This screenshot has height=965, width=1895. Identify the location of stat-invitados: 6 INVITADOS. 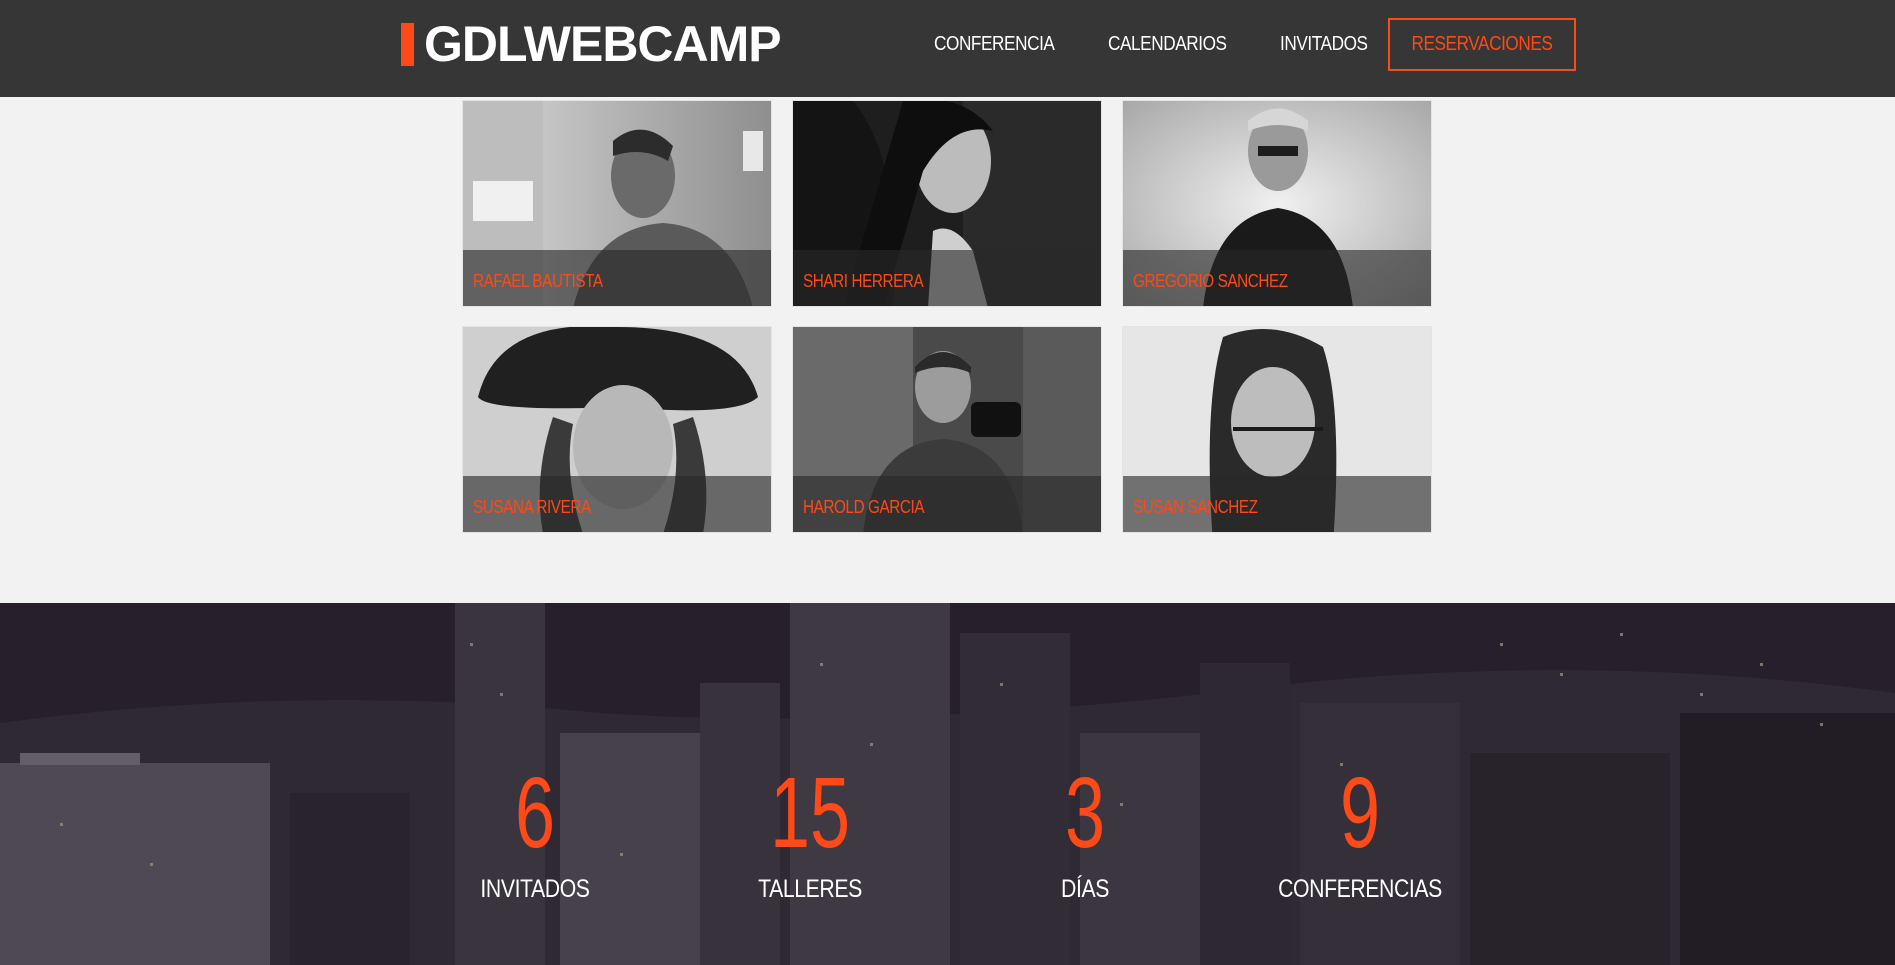
(535, 833).